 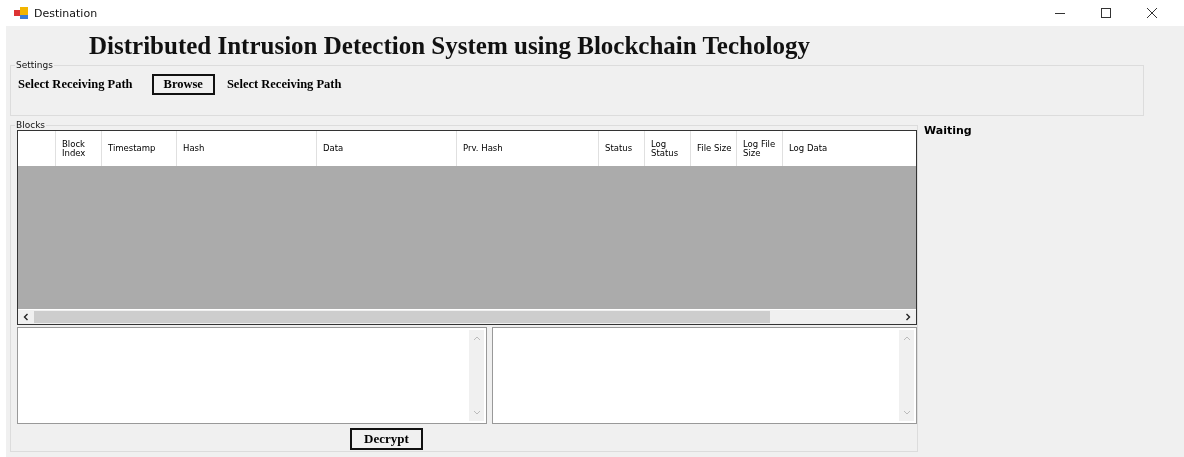 I want to click on column-header: Block Index, so click(x=79, y=148).